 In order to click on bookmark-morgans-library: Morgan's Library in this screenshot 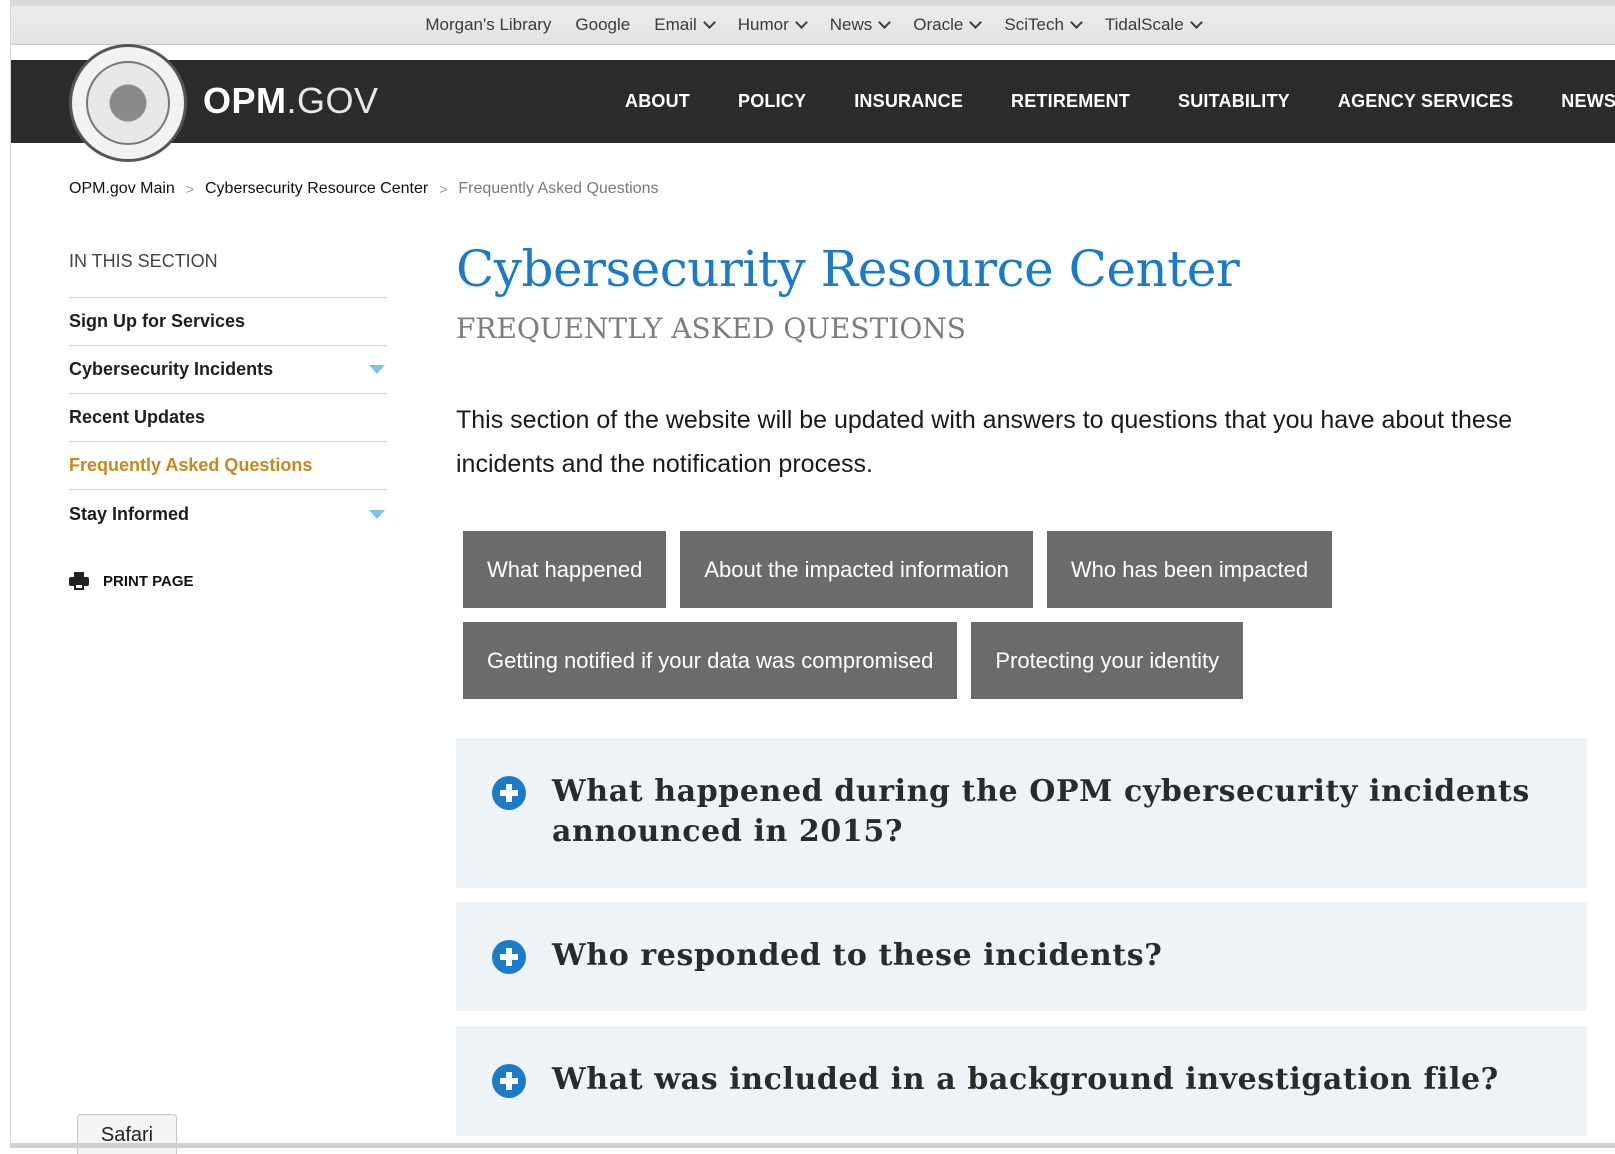, I will do `click(488, 25)`.